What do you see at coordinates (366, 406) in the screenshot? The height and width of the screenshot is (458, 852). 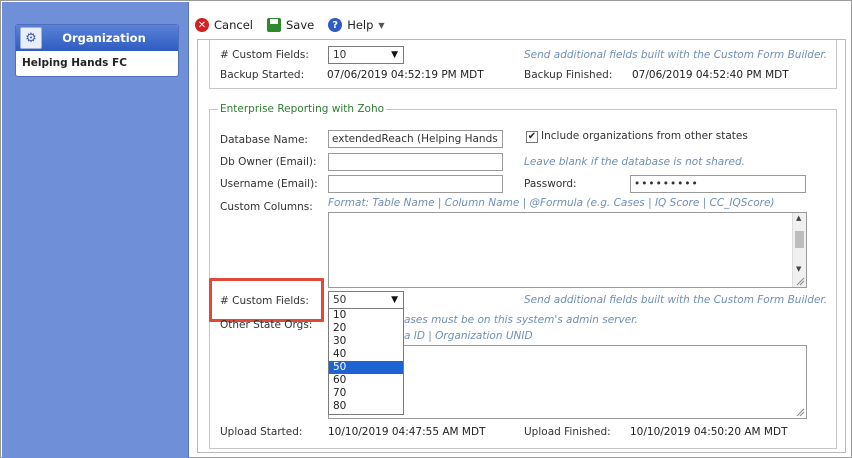 I see `dropdown-option: 80` at bounding box center [366, 406].